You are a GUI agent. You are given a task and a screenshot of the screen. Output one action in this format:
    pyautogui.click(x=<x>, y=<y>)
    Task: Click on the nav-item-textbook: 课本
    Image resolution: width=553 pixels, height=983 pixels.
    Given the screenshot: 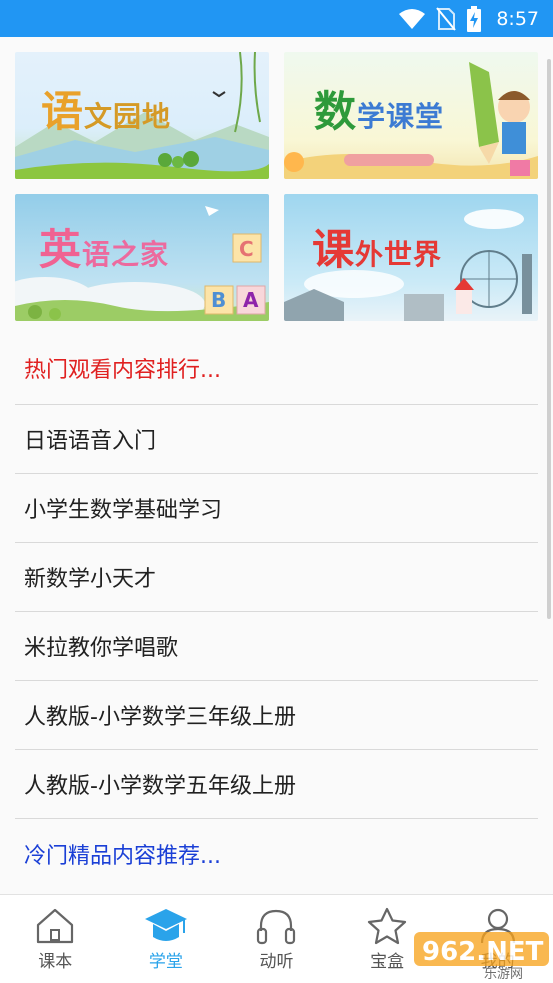 What is the action you would take?
    pyautogui.click(x=55, y=939)
    